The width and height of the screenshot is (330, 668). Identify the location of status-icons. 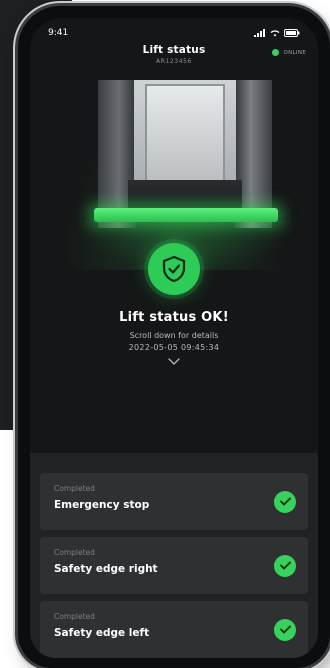
(277, 33).